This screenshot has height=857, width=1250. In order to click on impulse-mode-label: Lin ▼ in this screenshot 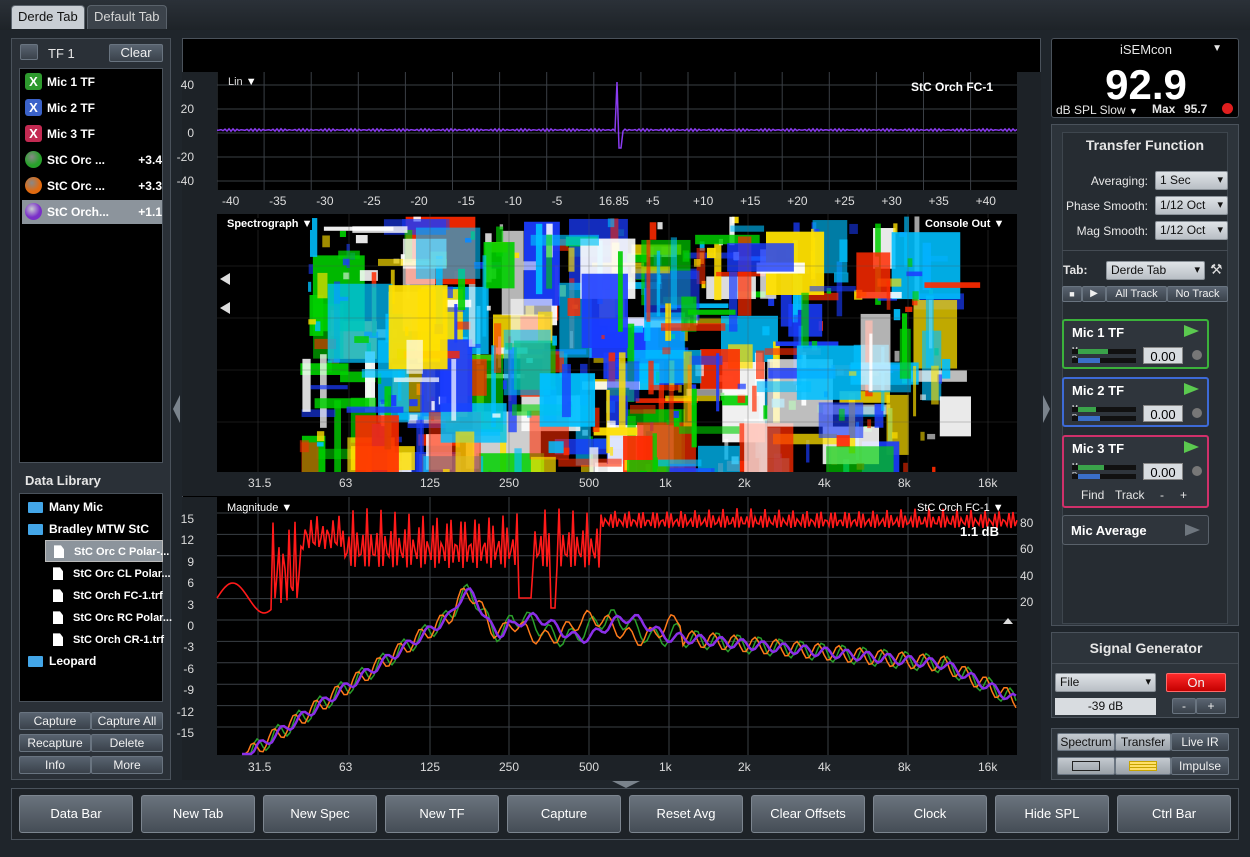, I will do `click(242, 82)`.